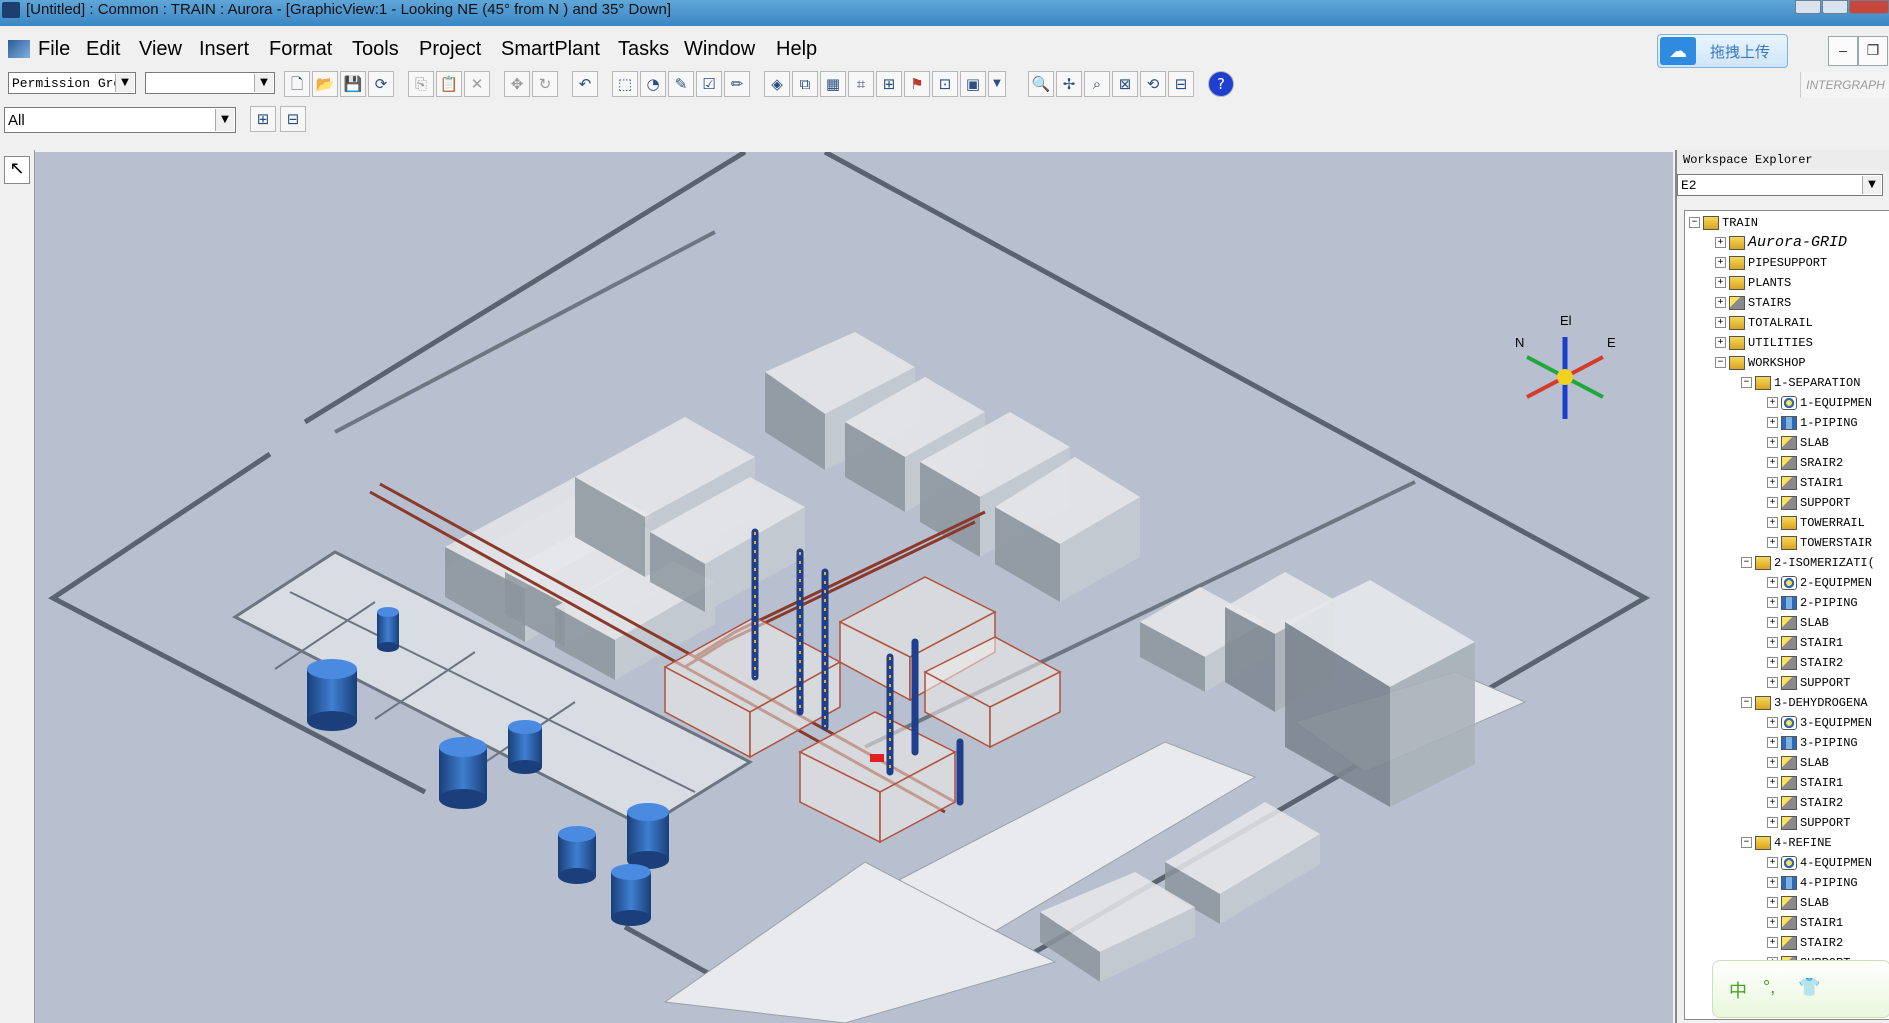 This screenshot has width=1889, height=1023. Describe the element at coordinates (719, 49) in the screenshot. I see `menu-window: Window` at that location.